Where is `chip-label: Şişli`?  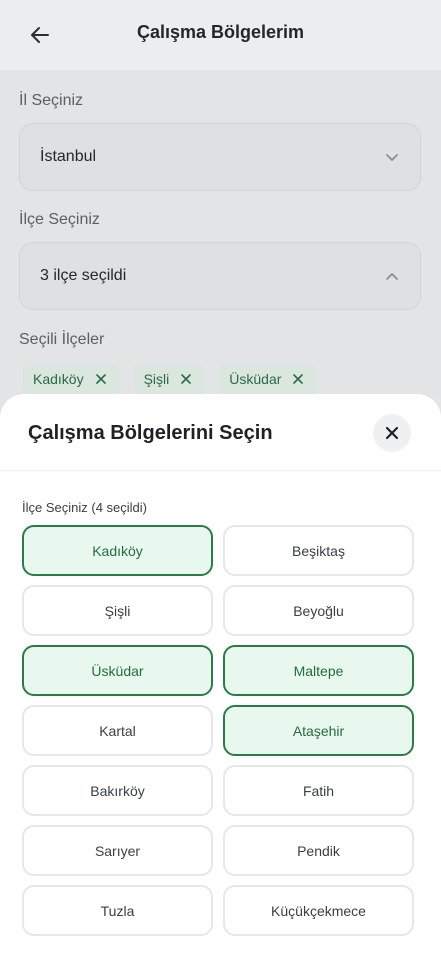
chip-label: Şişli is located at coordinates (156, 379).